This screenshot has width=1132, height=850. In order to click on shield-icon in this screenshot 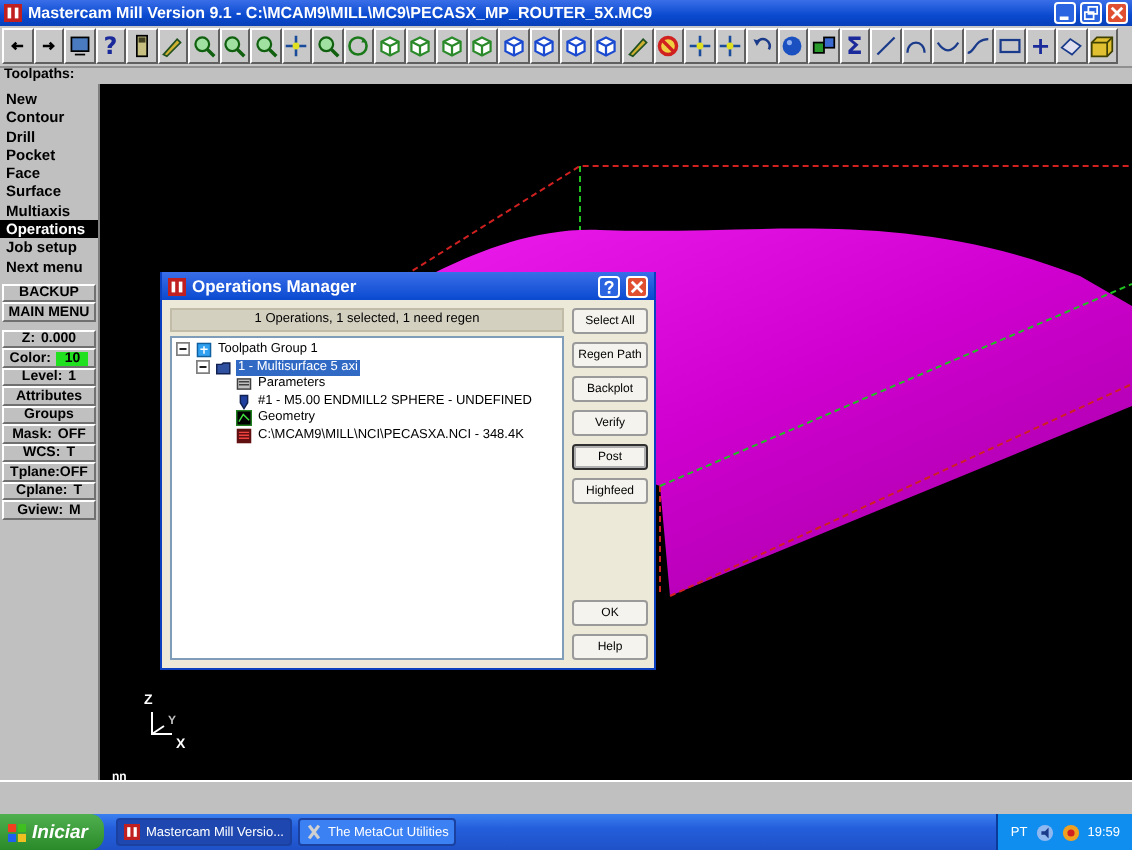, I will do `click(1070, 832)`.